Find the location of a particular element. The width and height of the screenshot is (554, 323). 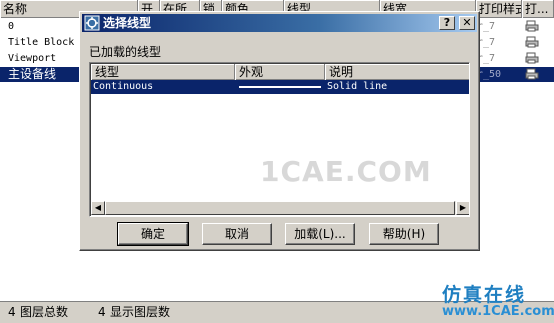

total-count: 4 is located at coordinates (12, 312).